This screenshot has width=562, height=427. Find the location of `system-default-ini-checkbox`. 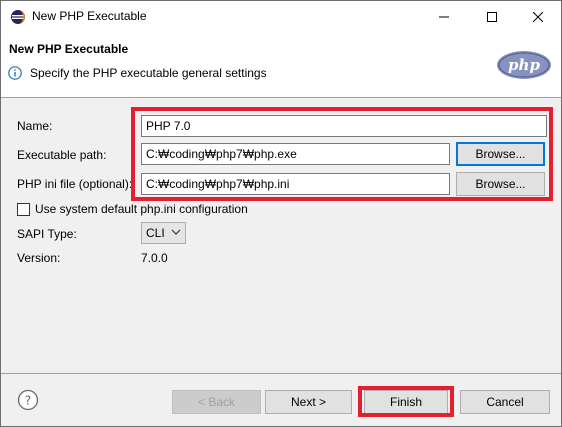

system-default-ini-checkbox is located at coordinates (23, 209).